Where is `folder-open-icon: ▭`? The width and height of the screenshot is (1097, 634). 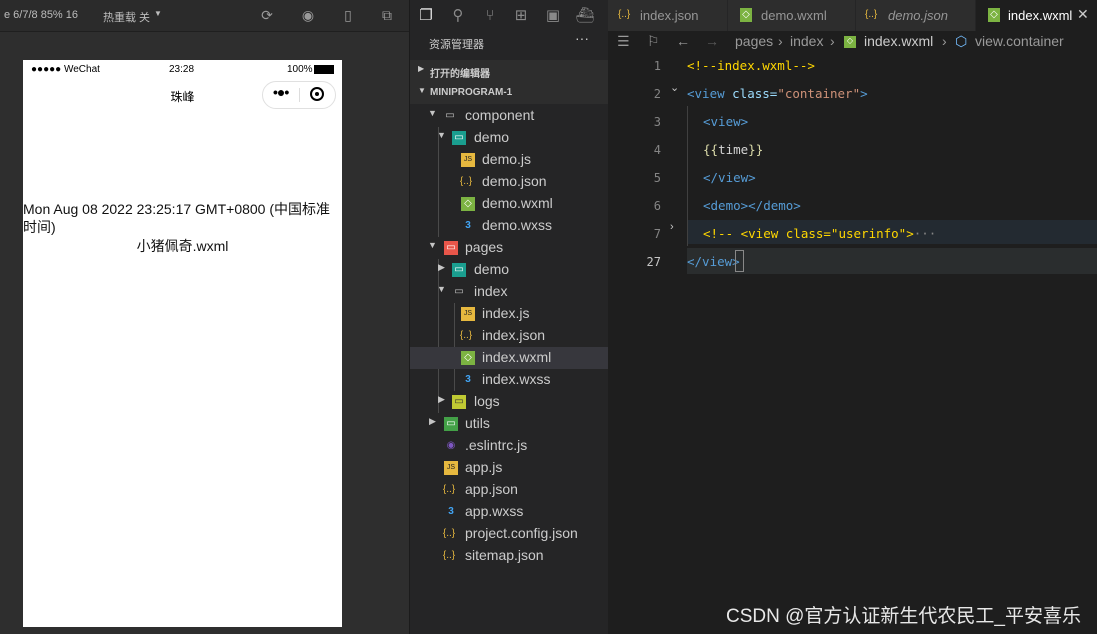 folder-open-icon: ▭ is located at coordinates (450, 115).